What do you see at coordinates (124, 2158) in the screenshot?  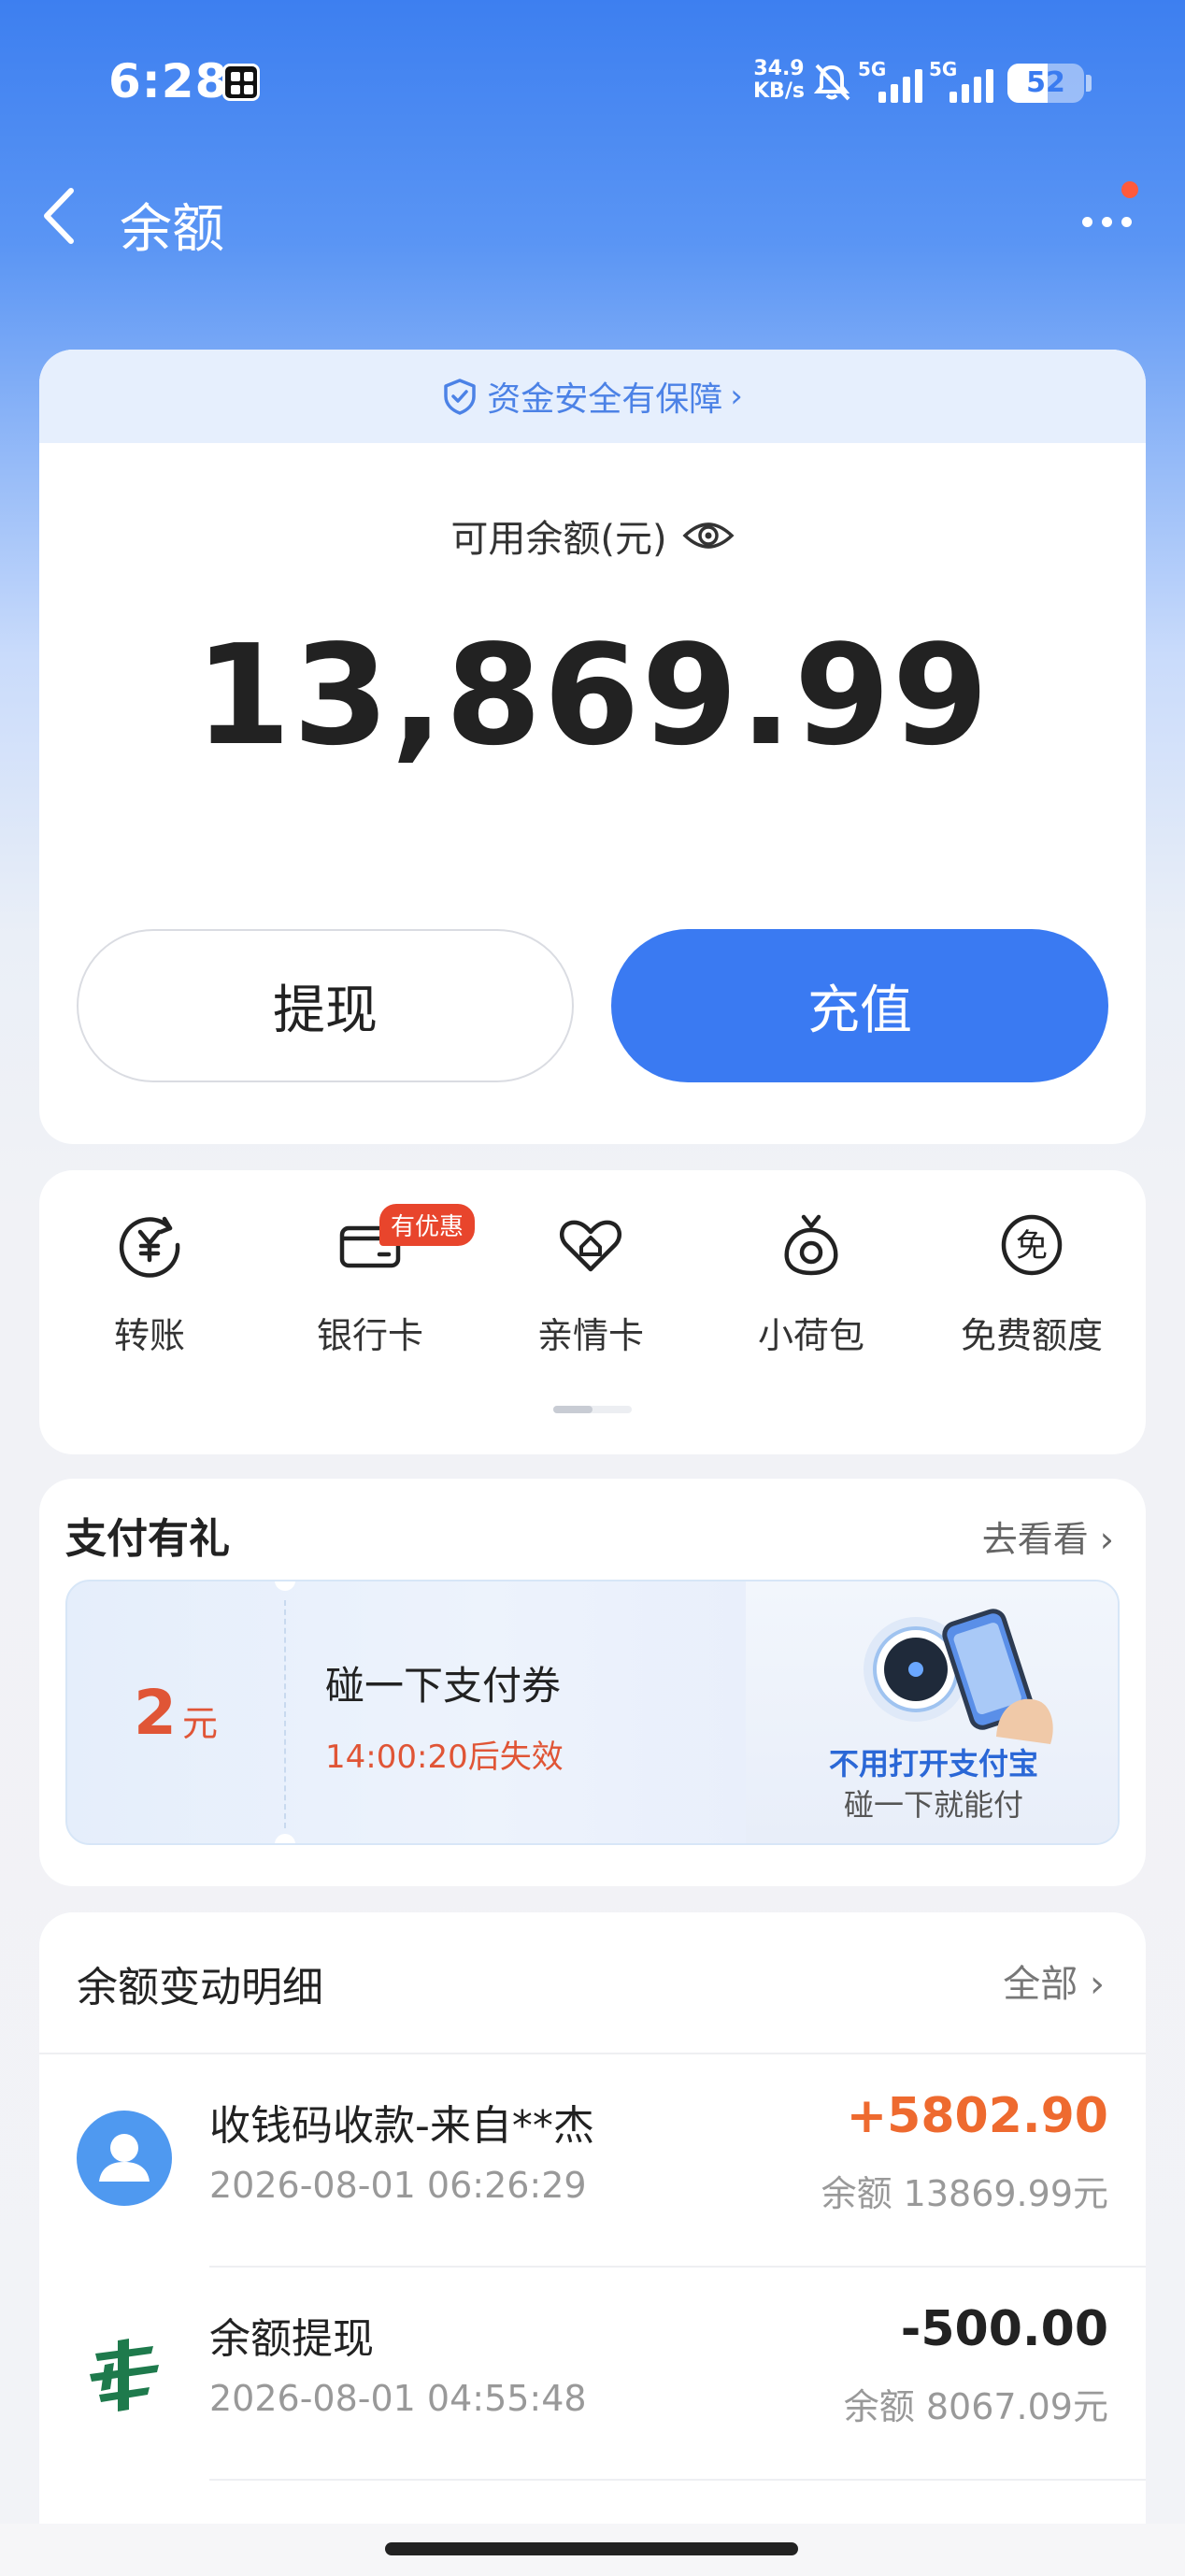 I see `user-avatar-icon` at bounding box center [124, 2158].